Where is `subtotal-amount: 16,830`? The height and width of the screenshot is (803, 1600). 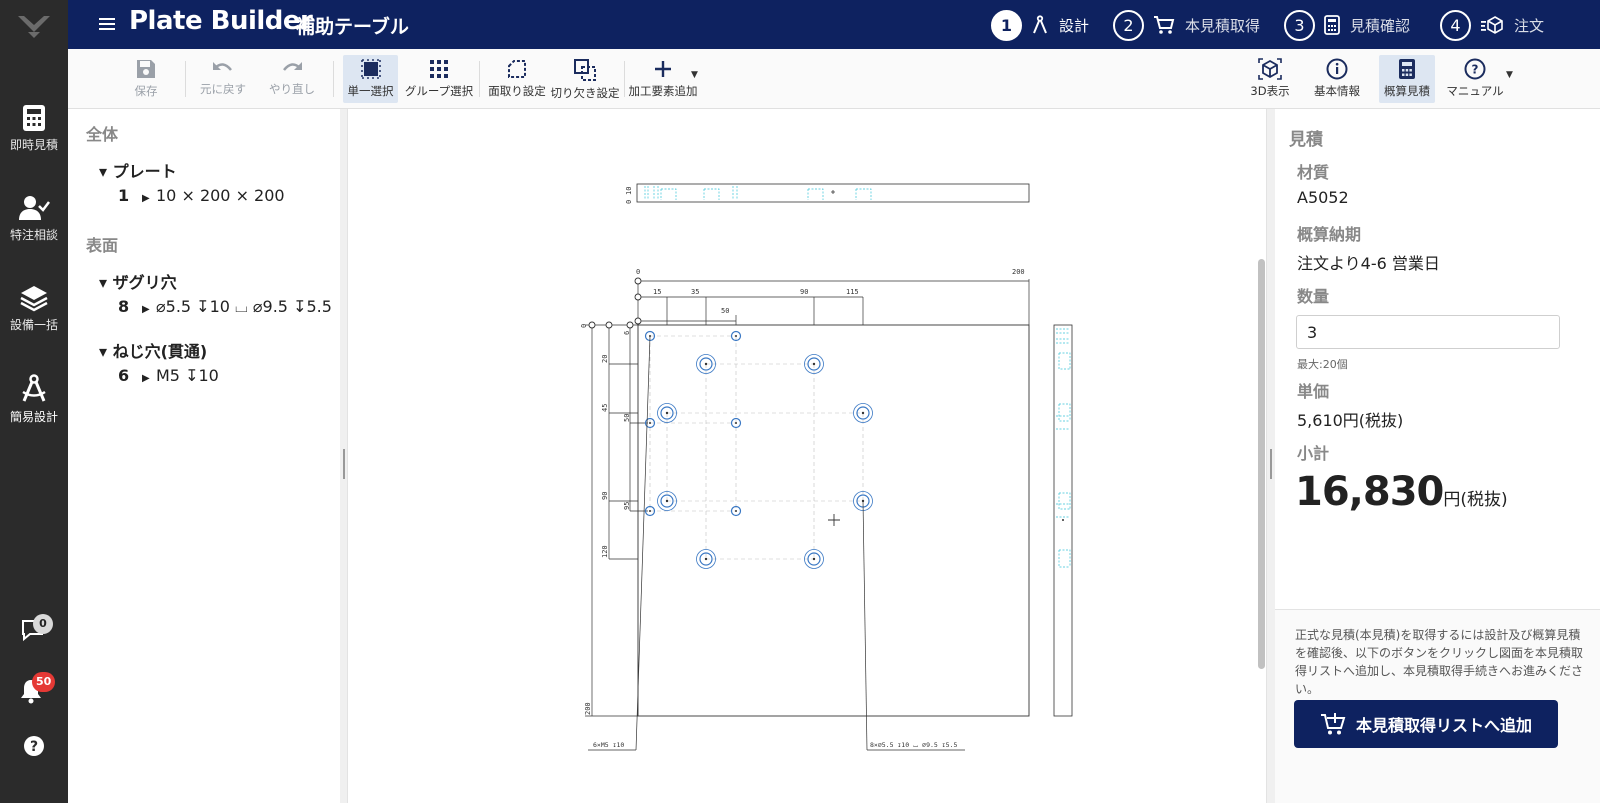
subtotal-amount: 16,830 is located at coordinates (1369, 492).